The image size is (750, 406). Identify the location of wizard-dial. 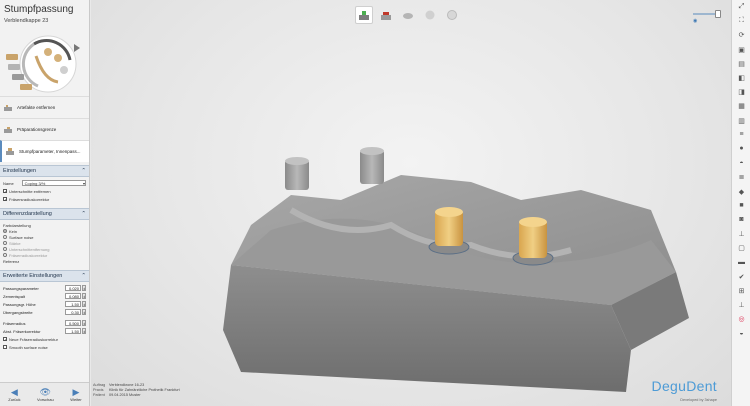
(44, 63).